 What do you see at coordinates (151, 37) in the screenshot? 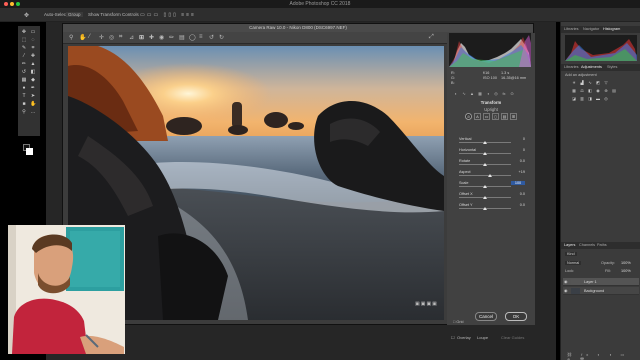
I see `spot-removal-icon: ✚` at bounding box center [151, 37].